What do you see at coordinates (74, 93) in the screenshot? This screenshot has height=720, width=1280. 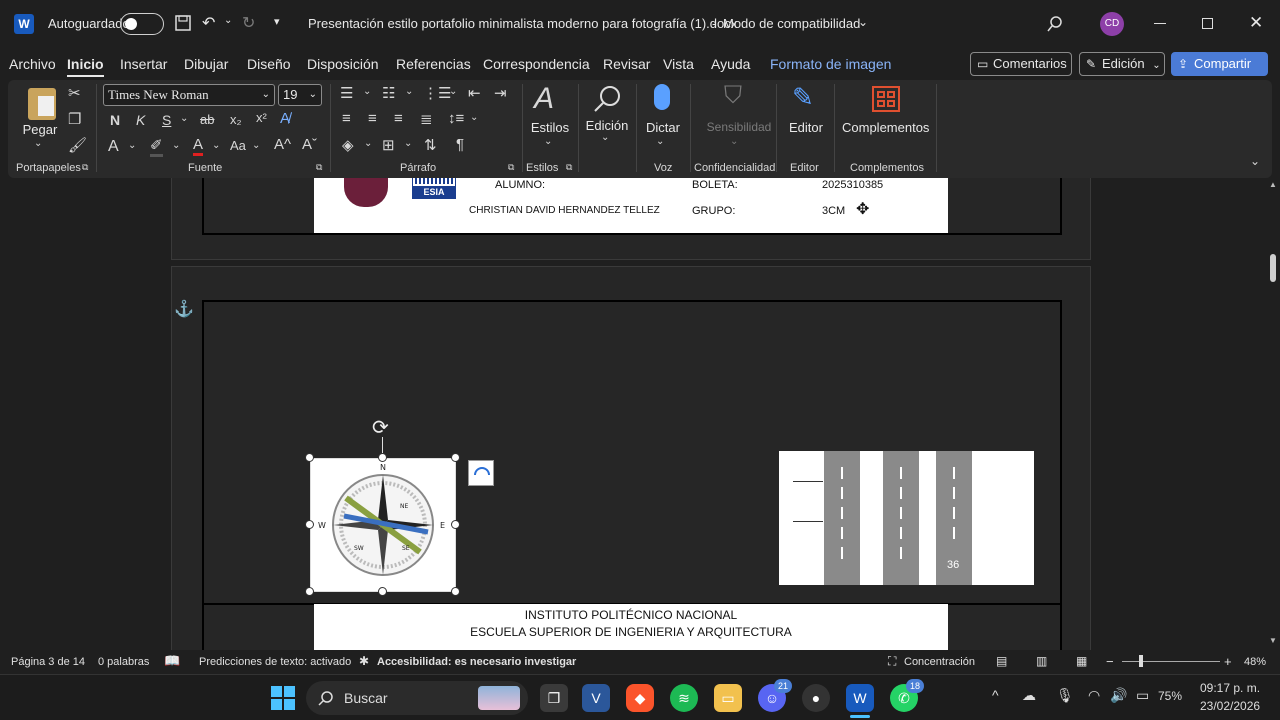 I see `cut-icon: ✂` at bounding box center [74, 93].